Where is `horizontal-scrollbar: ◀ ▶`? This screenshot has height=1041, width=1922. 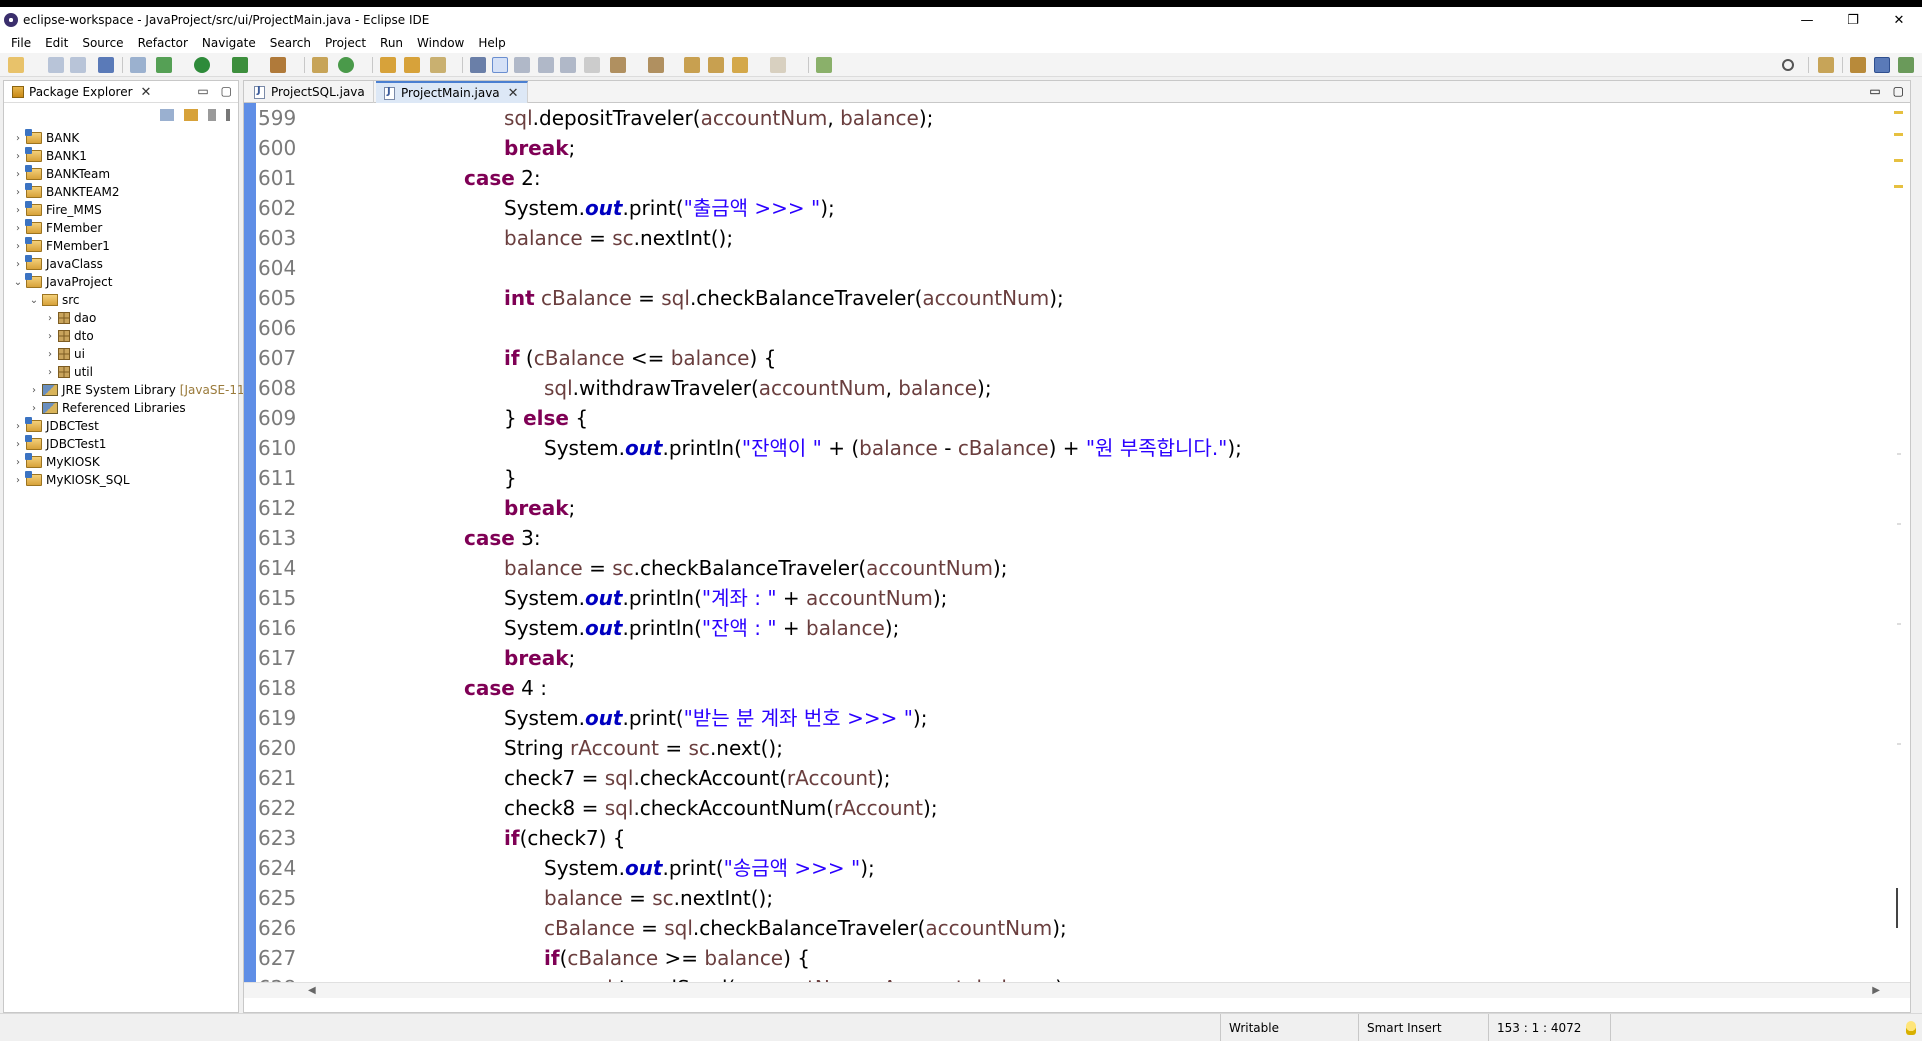 horizontal-scrollbar: ◀ ▶ is located at coordinates (1077, 990).